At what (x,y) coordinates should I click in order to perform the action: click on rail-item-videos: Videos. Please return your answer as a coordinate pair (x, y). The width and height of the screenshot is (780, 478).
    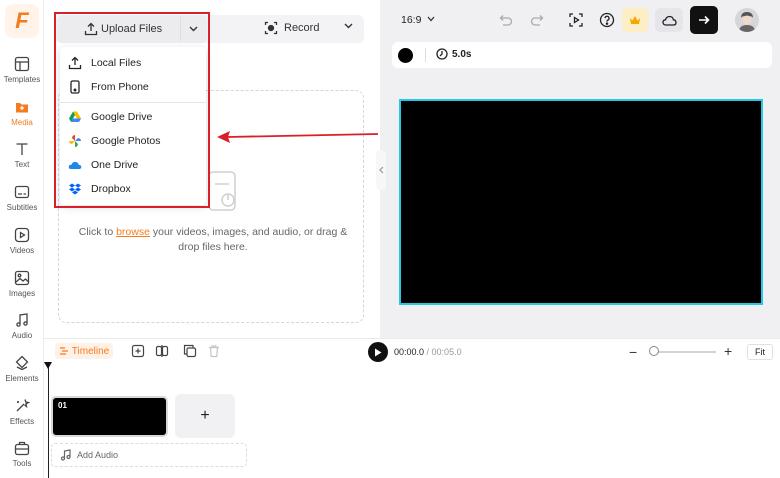
    Looking at the image, I should click on (22, 245).